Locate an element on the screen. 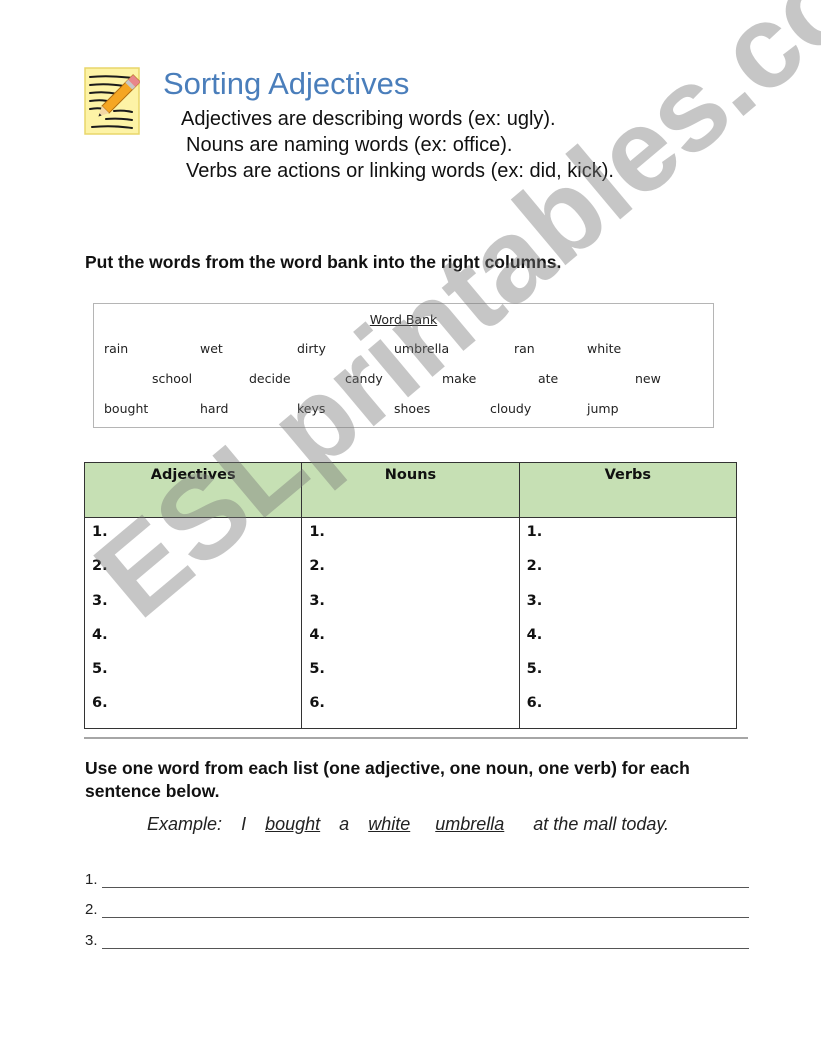 The image size is (821, 1062). word-bank-word: candy is located at coordinates (364, 378).